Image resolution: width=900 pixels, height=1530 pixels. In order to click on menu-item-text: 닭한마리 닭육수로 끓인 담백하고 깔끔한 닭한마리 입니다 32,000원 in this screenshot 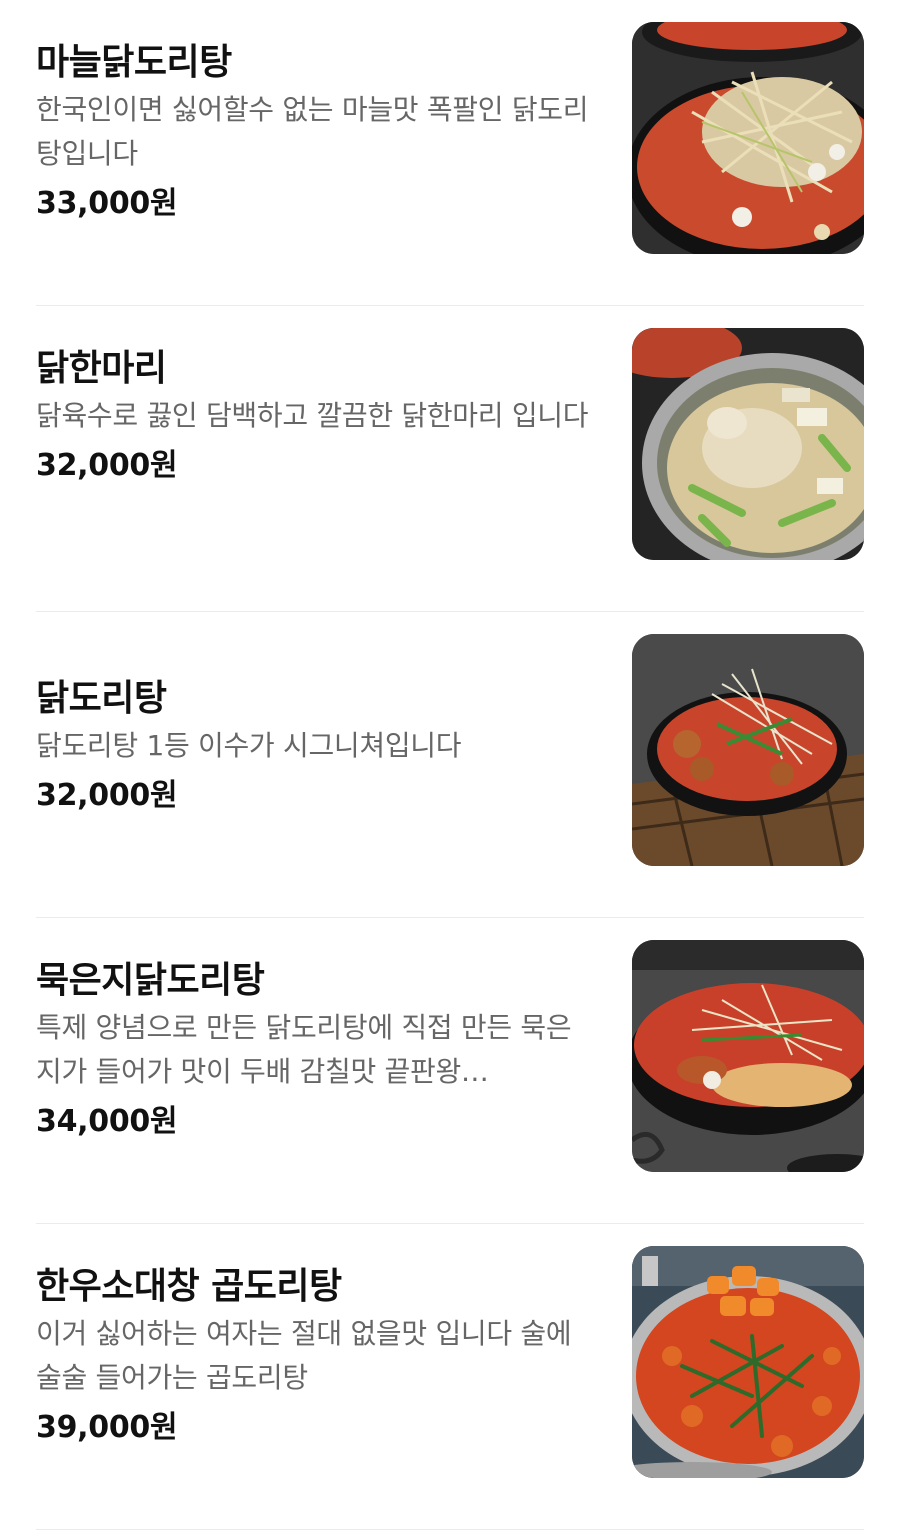, I will do `click(316, 417)`.